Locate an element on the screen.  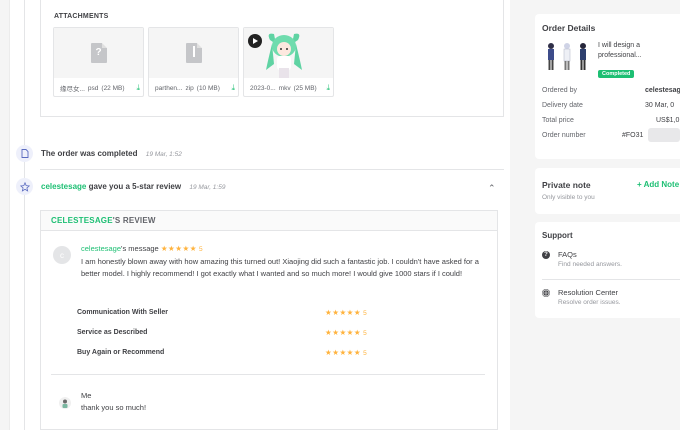
file-ext: zip is located at coordinates (189, 88).